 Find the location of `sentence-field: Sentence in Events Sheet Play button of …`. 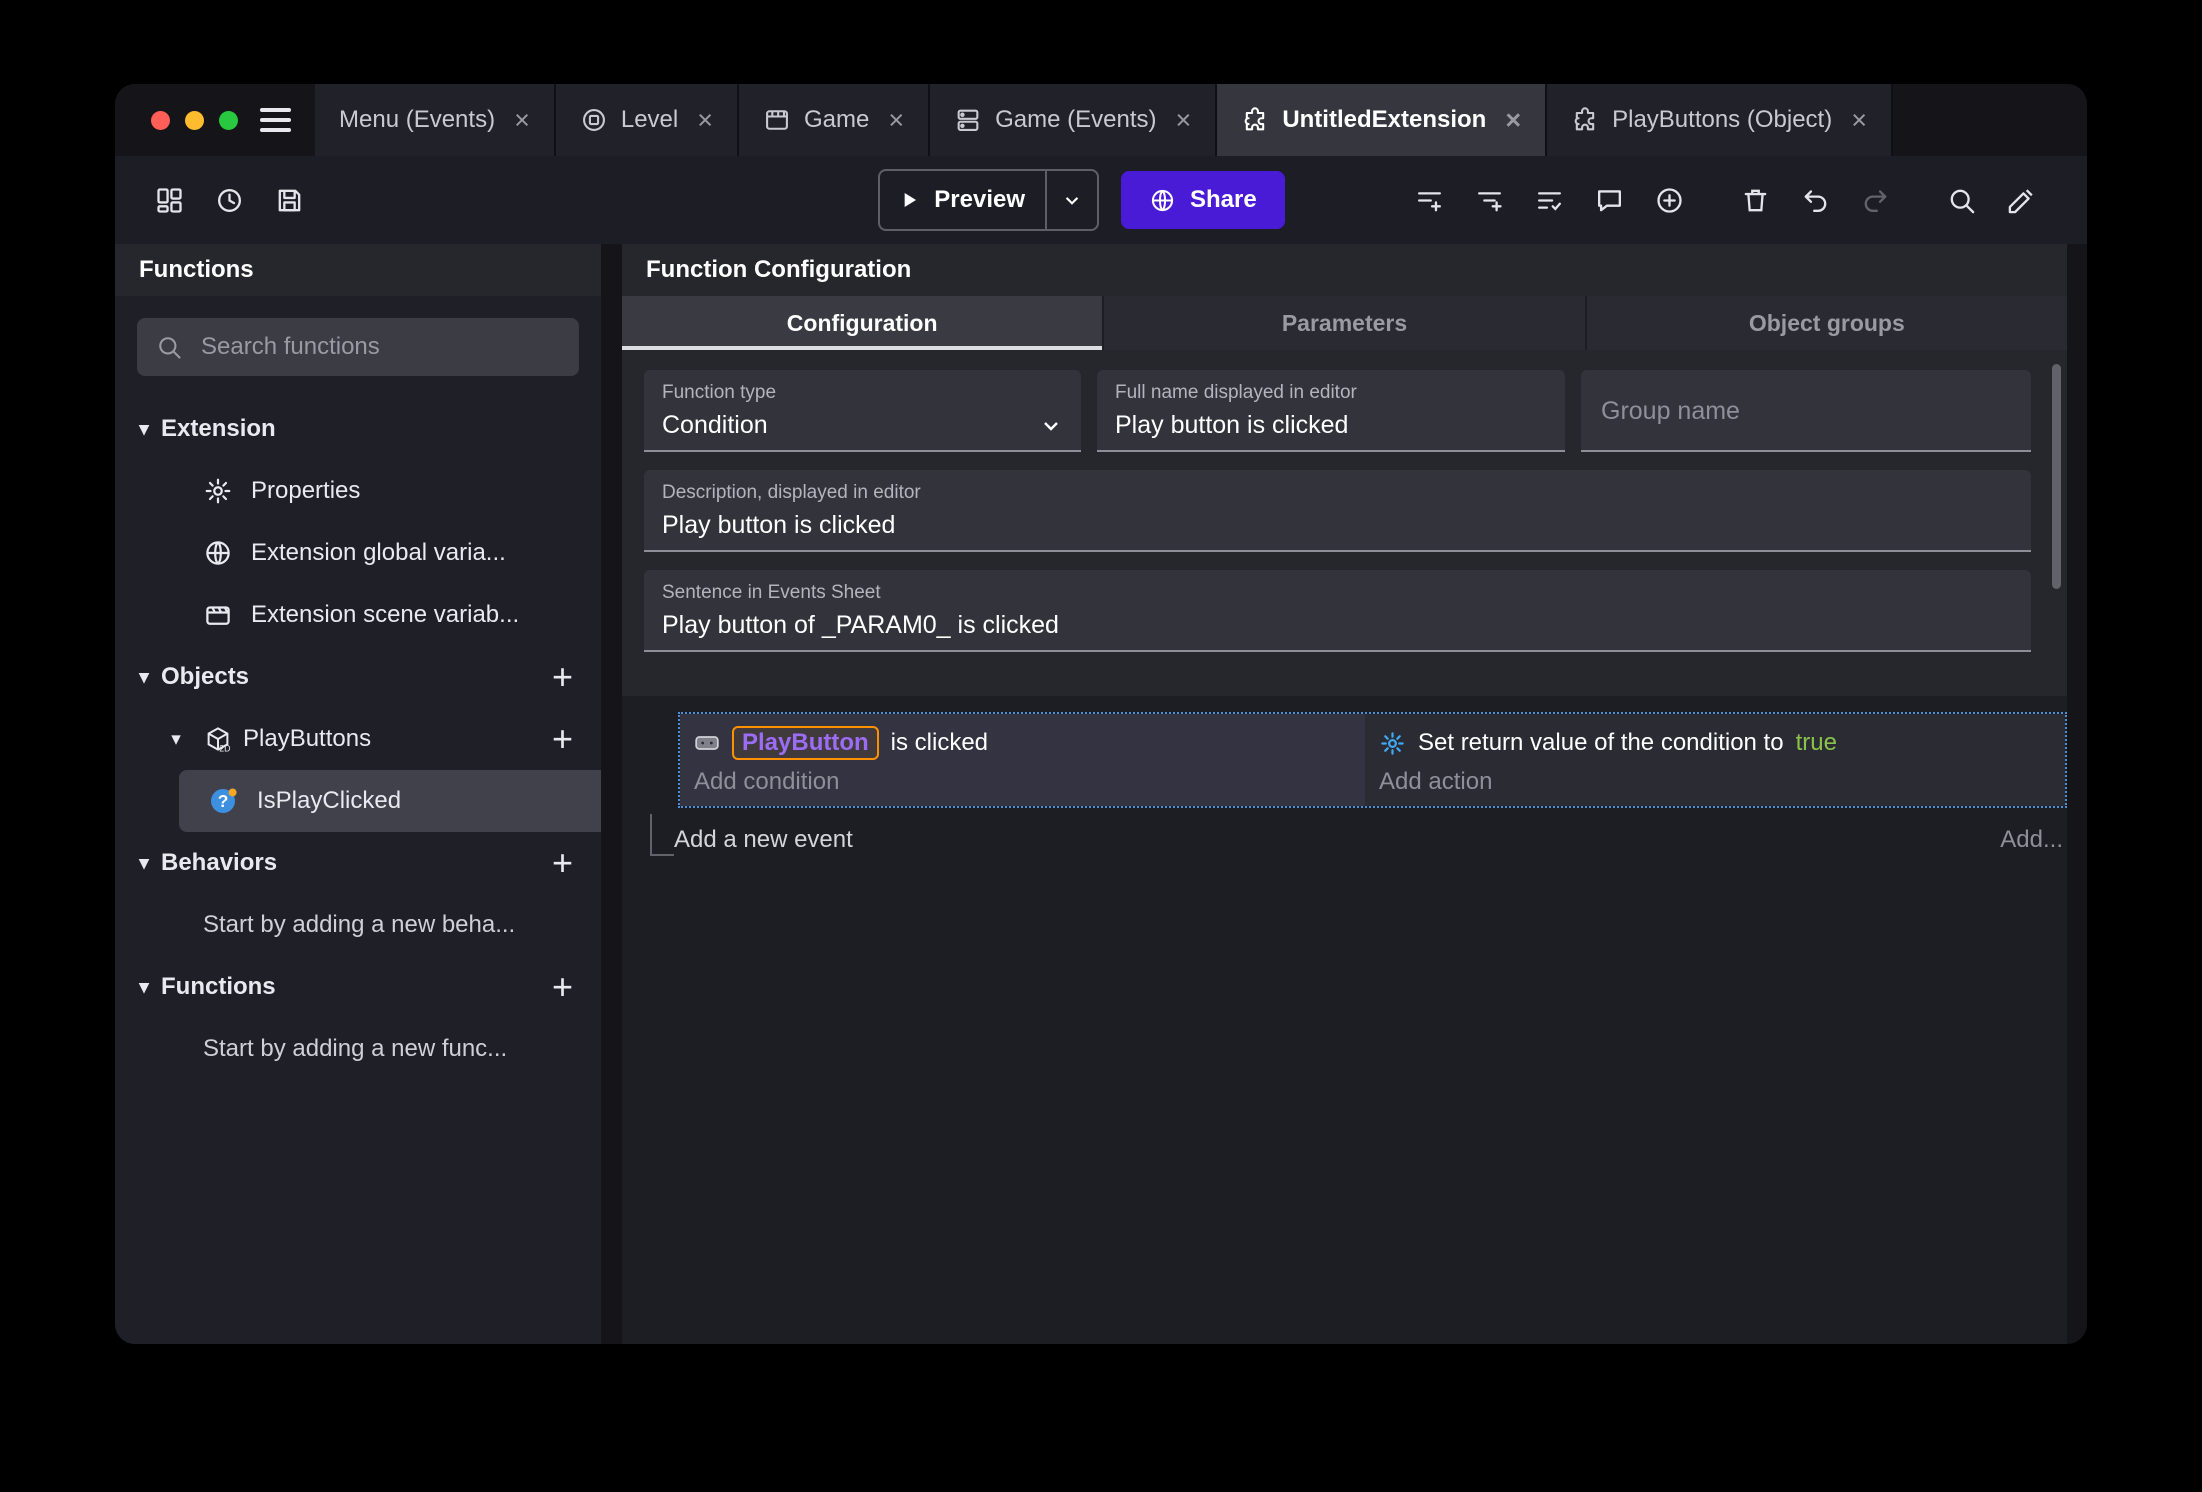

sentence-field: Sentence in Events Sheet Play button of … is located at coordinates (1337, 611).